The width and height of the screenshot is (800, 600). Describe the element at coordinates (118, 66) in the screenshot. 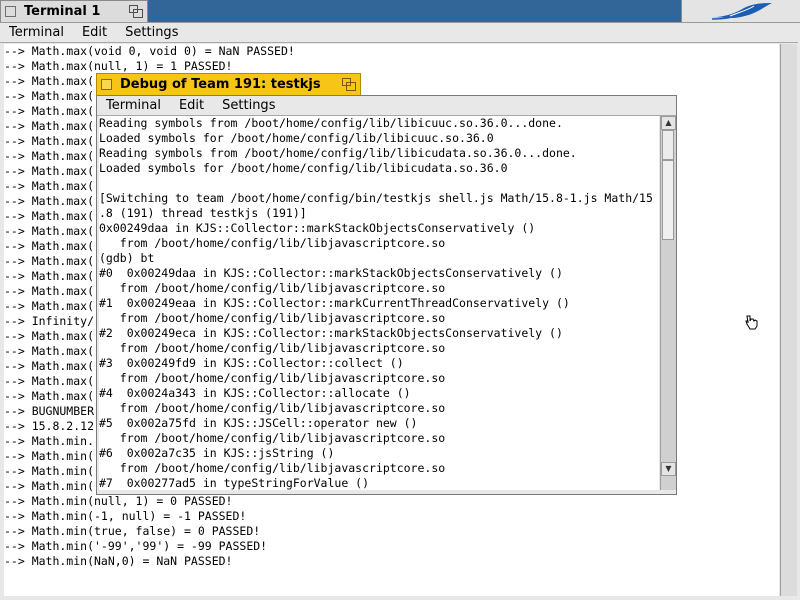

I see `terminal-line: --> Math.max(null, 1) = 1 PASSED!` at that location.